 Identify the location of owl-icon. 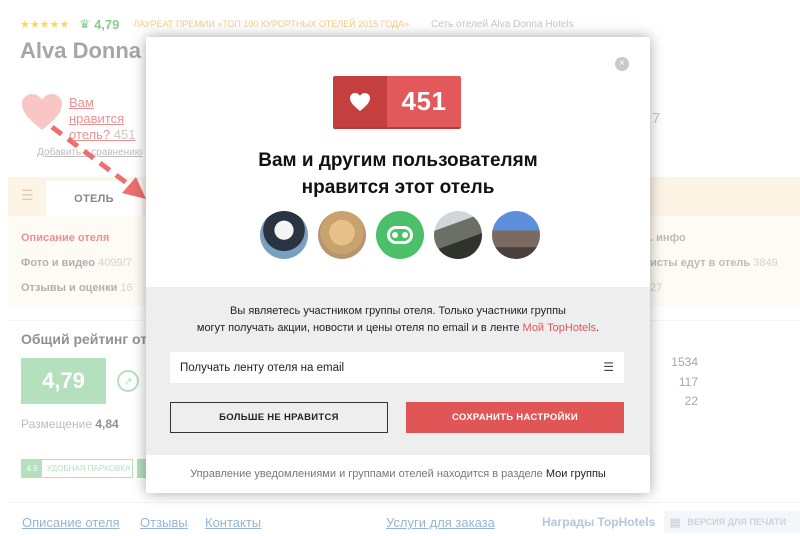
(400, 235).